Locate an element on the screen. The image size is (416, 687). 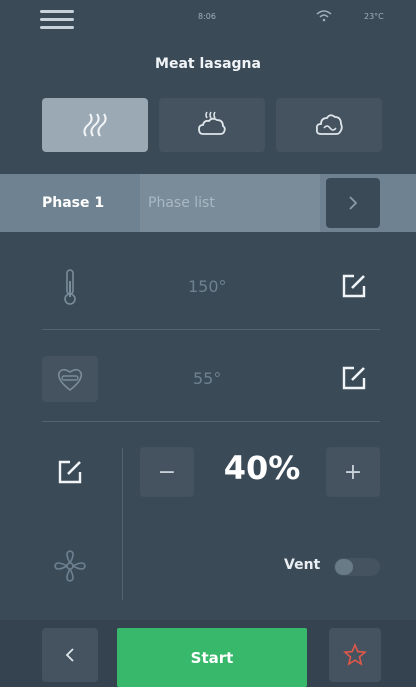
heat-waves-icon is located at coordinates (95, 125).